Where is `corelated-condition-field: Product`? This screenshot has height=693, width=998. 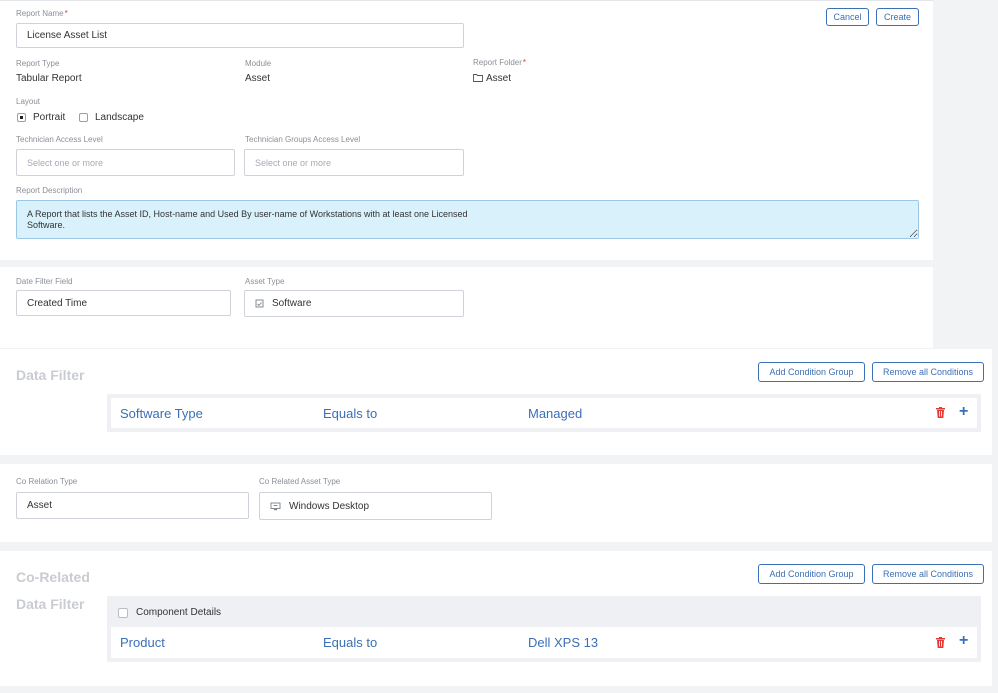 corelated-condition-field: Product is located at coordinates (142, 642).